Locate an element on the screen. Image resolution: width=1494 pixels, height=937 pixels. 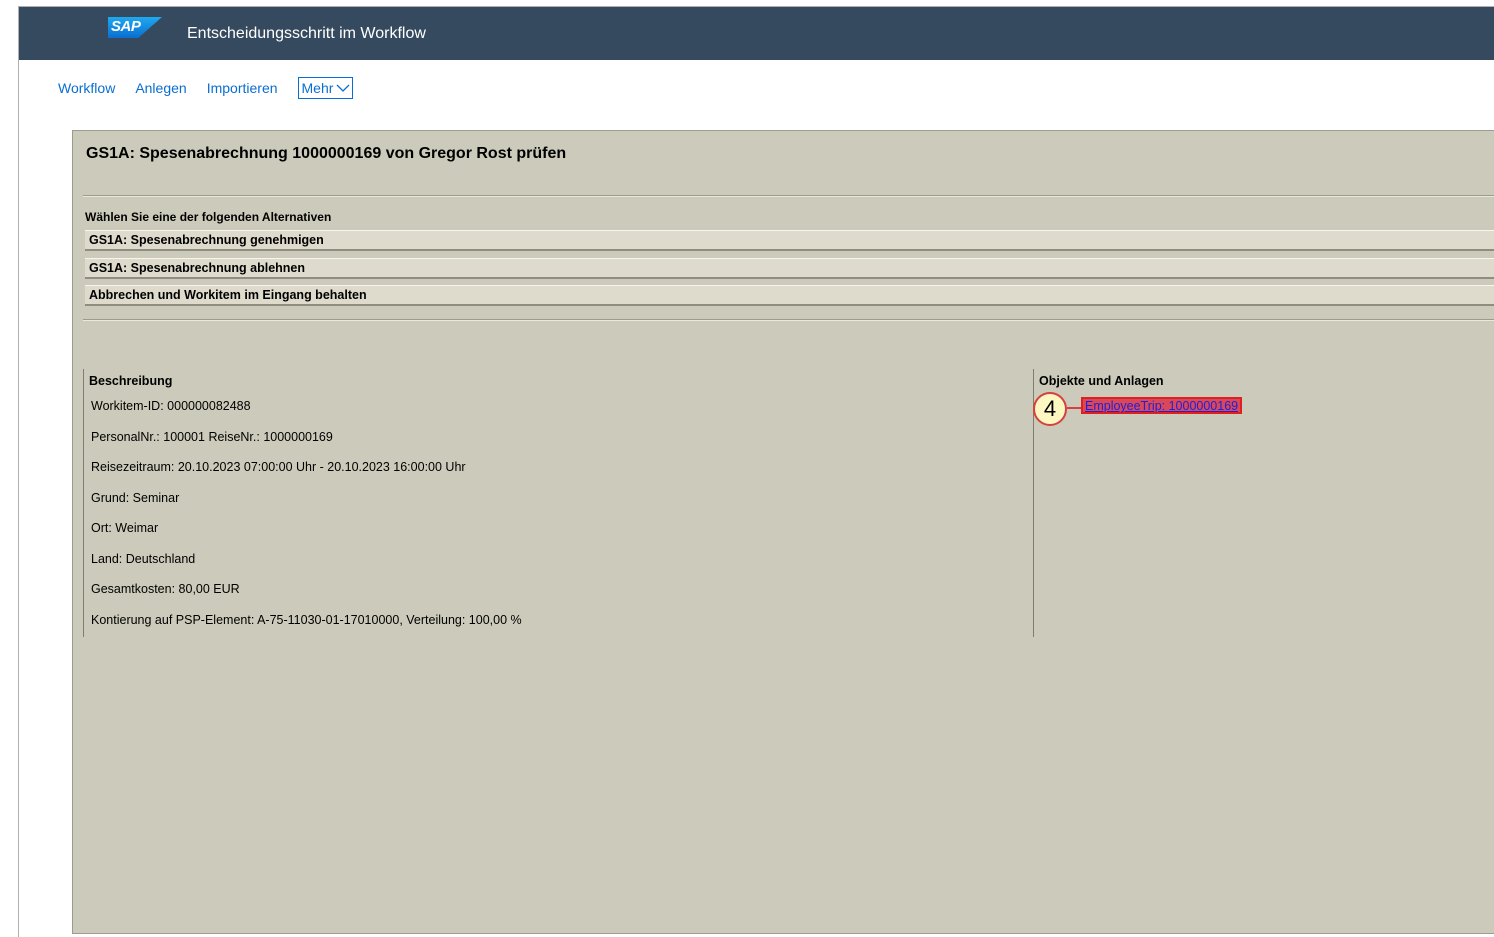
description-header: Beschreibung is located at coordinates (131, 381).